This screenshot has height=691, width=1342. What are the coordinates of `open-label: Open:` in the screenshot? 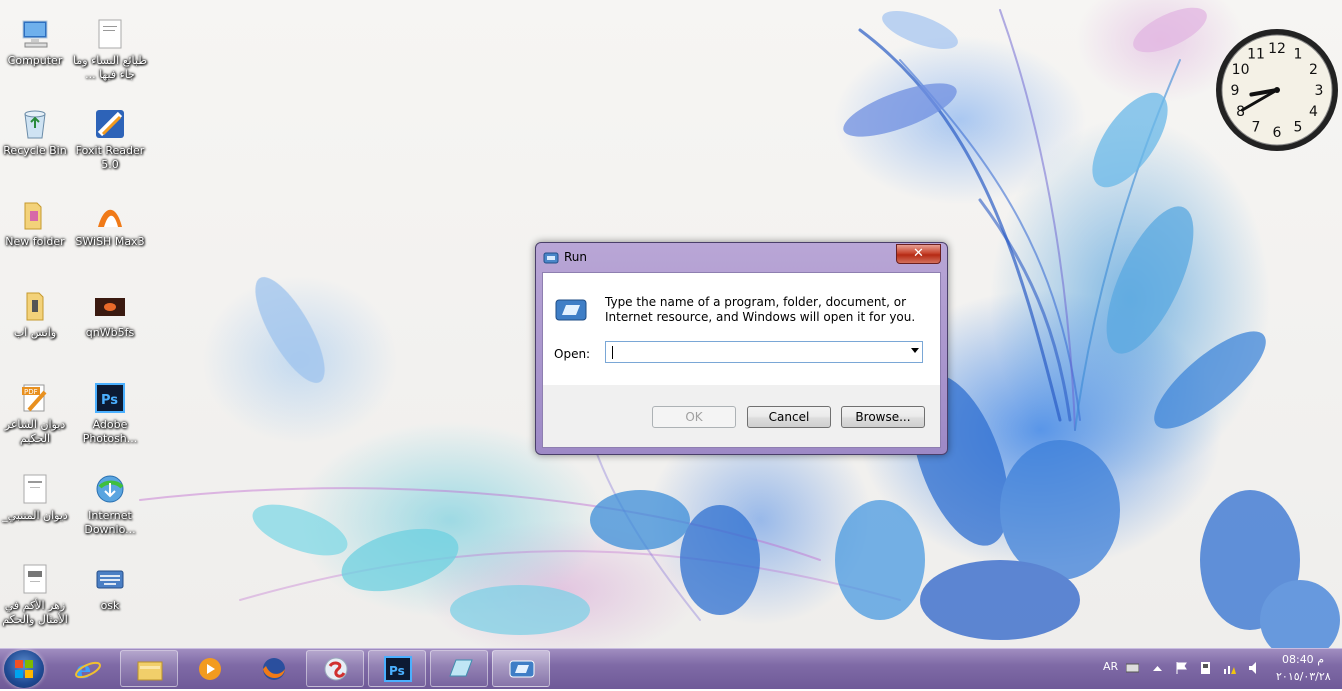 It's located at (572, 354).